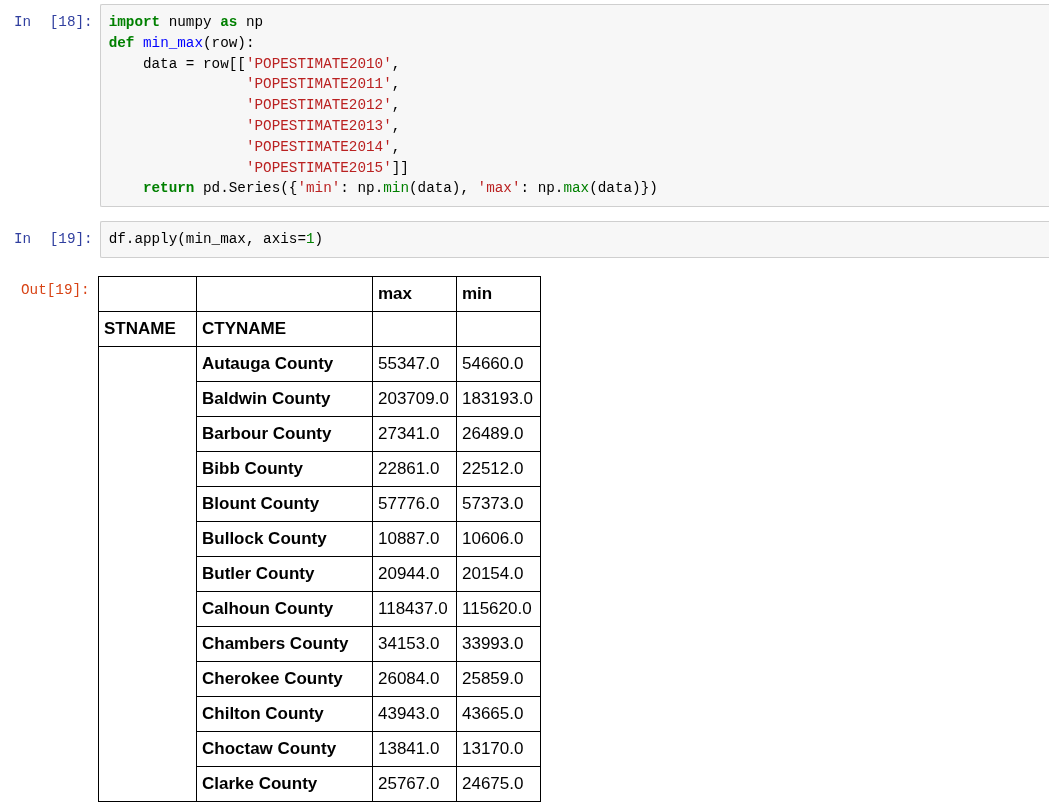  Describe the element at coordinates (498, 784) in the screenshot. I see `table-cell: 24675.0` at that location.